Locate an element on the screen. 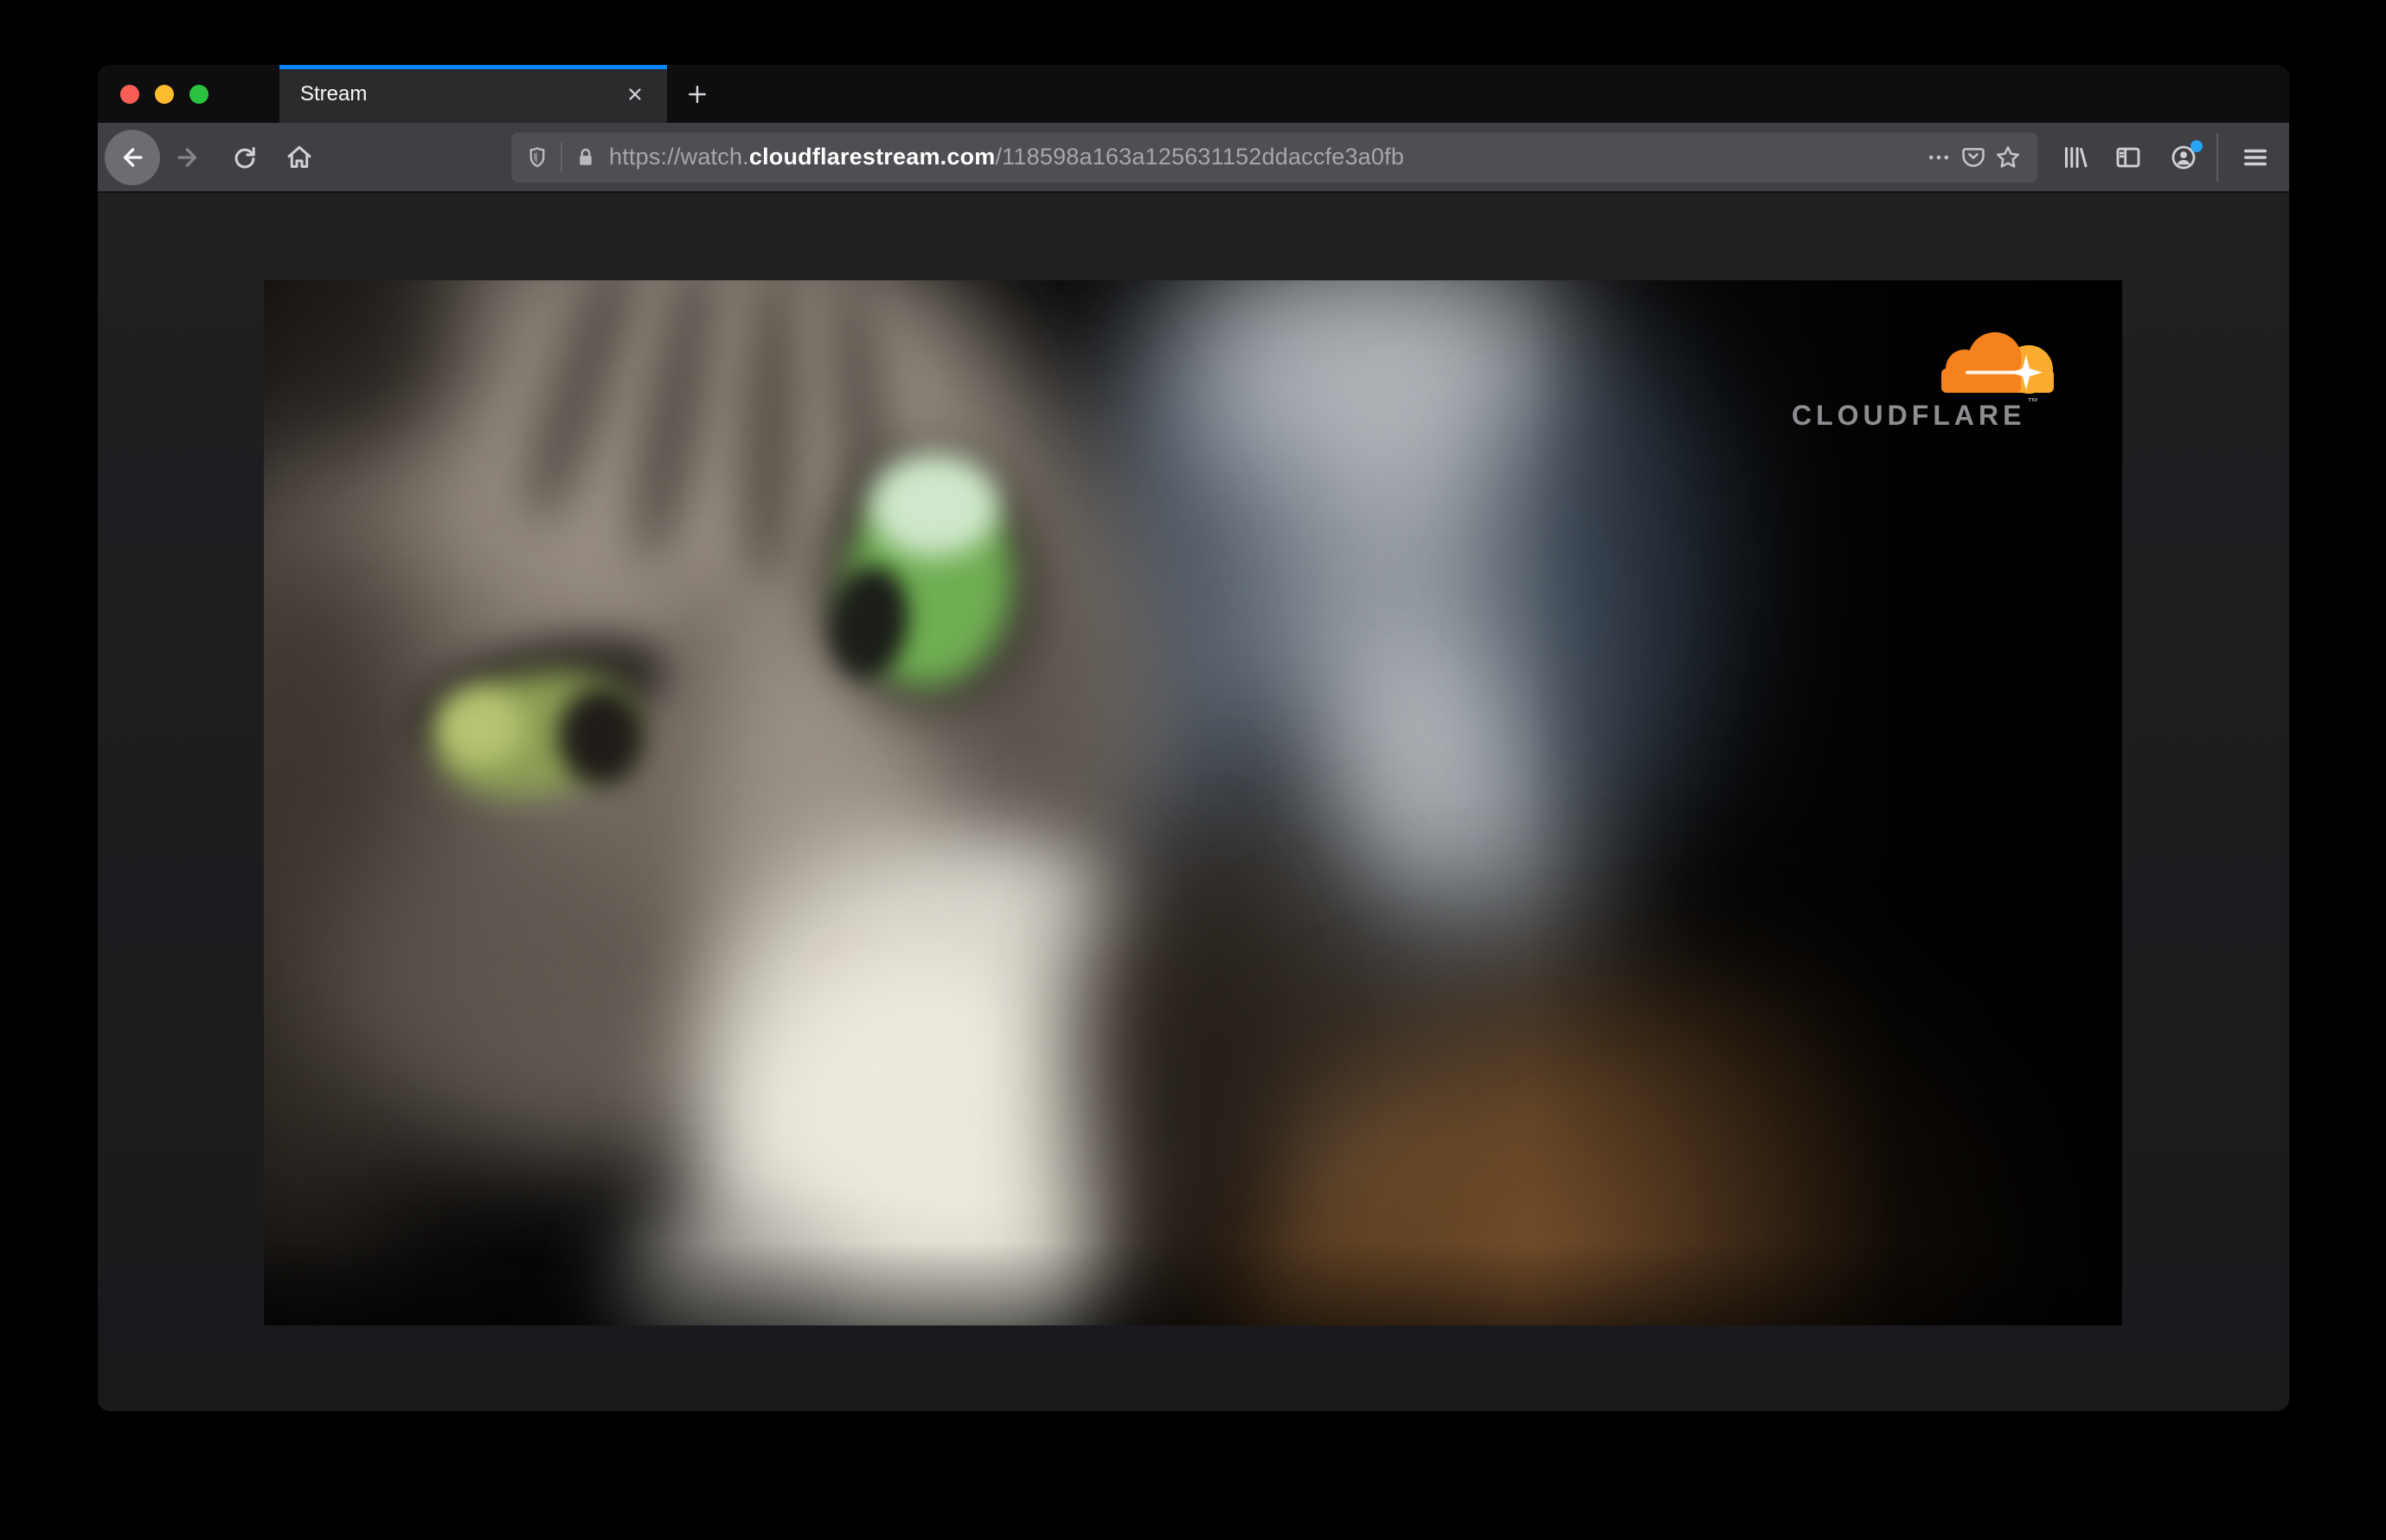  sidebar-icon is located at coordinates (2128, 157).